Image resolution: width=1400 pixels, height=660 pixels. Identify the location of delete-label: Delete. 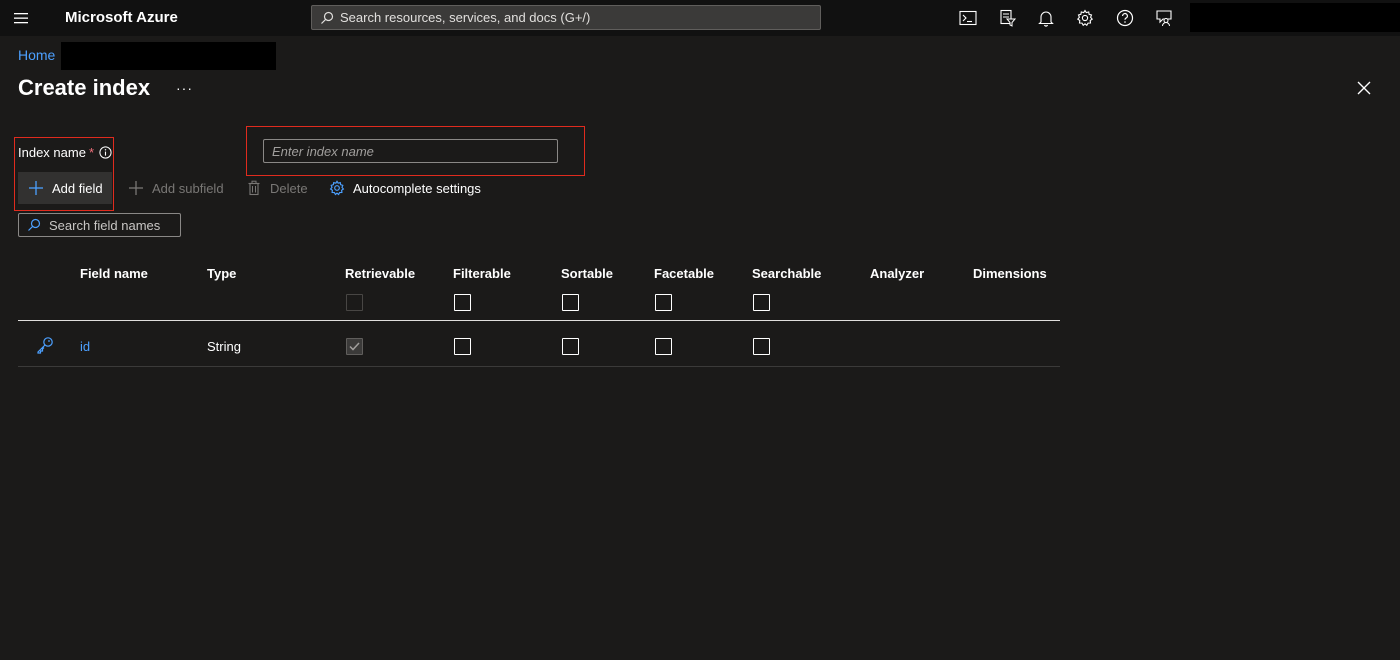
(289, 188).